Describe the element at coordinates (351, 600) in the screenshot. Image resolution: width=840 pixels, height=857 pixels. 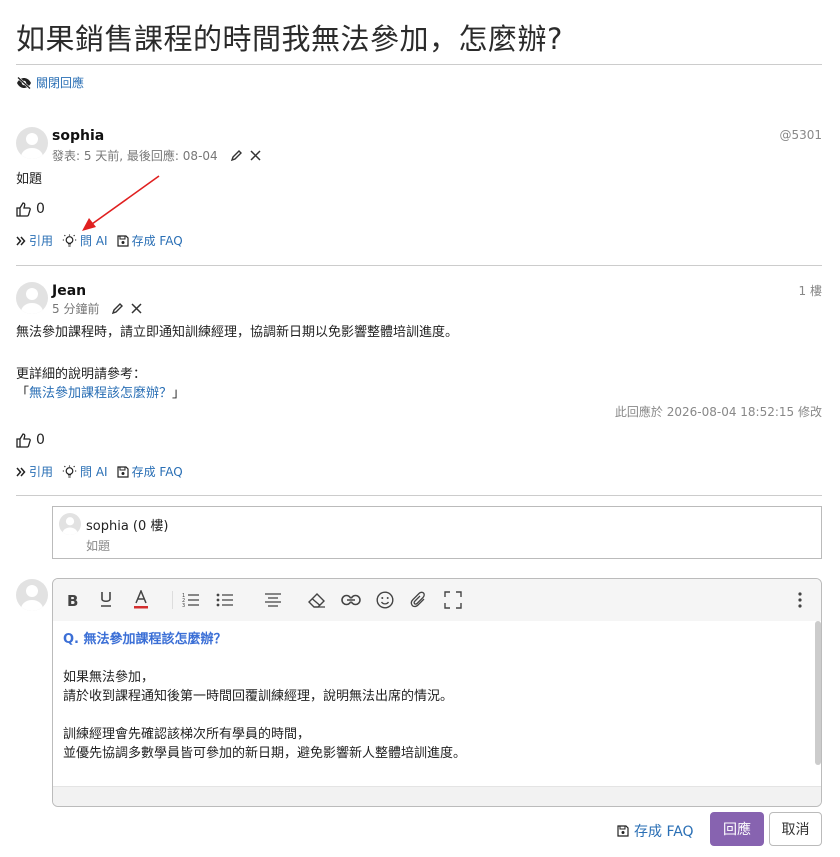
I see `link-icon` at that location.